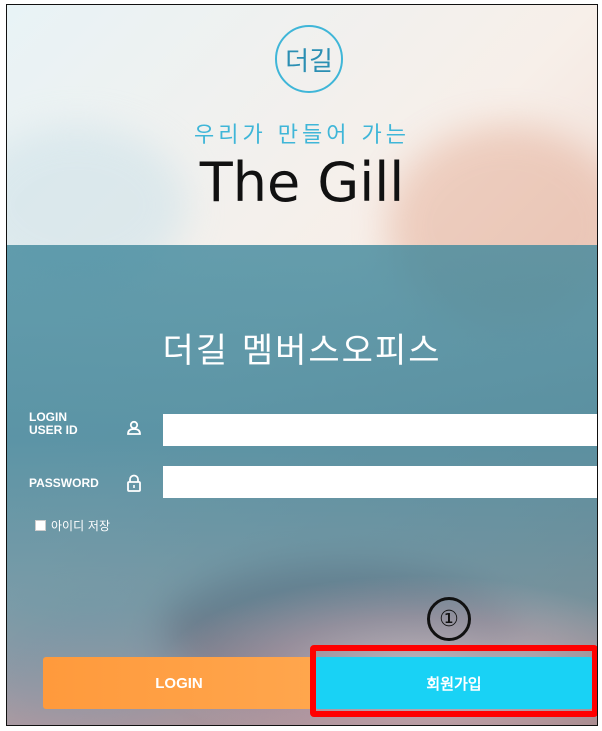 The width and height of the screenshot is (602, 731). What do you see at coordinates (179, 683) in the screenshot?
I see `login-button: LOGIN` at bounding box center [179, 683].